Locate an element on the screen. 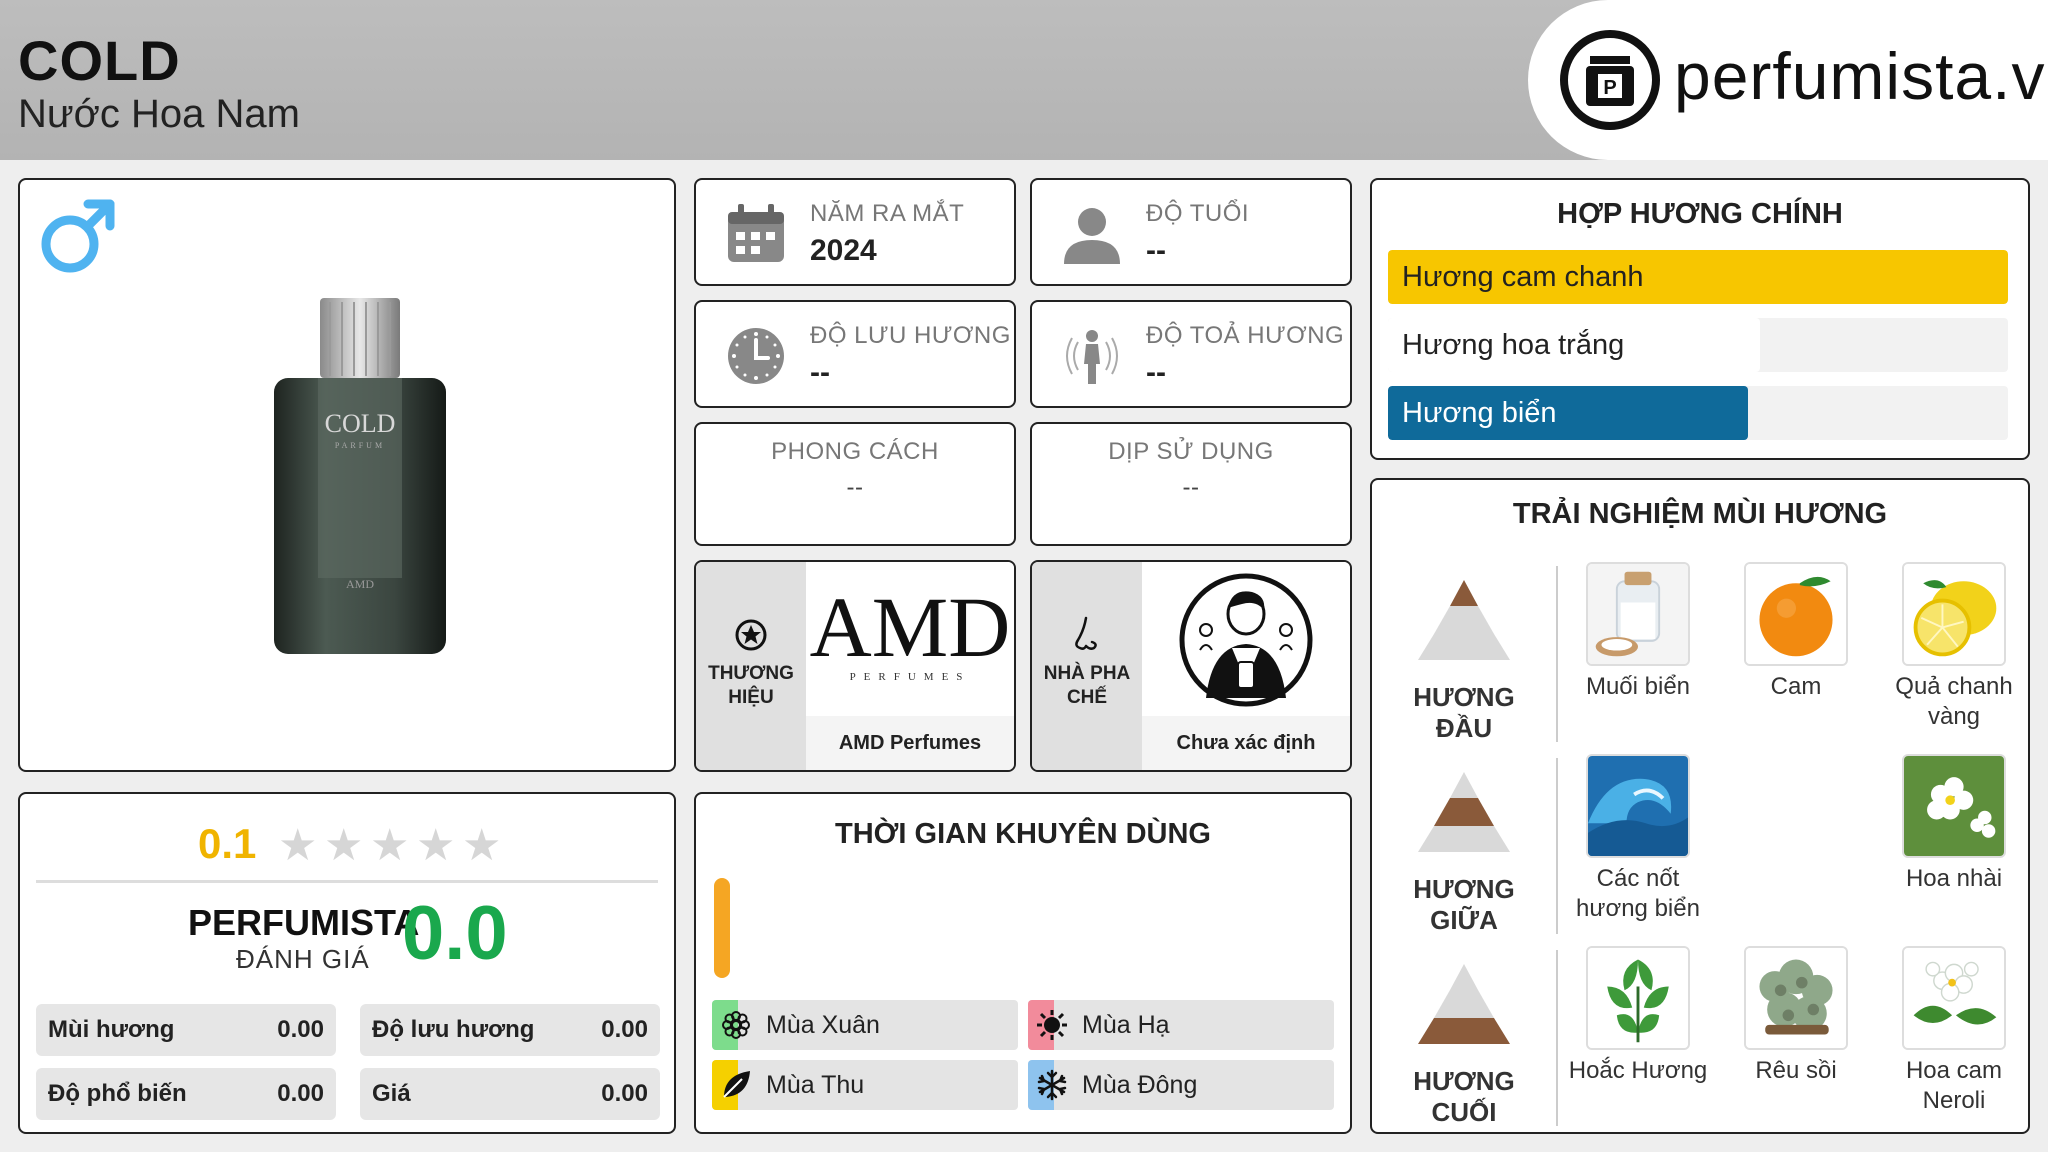 The height and width of the screenshot is (1152, 2048). scent-note: Các nốt hương biển is located at coordinates (1638, 839).